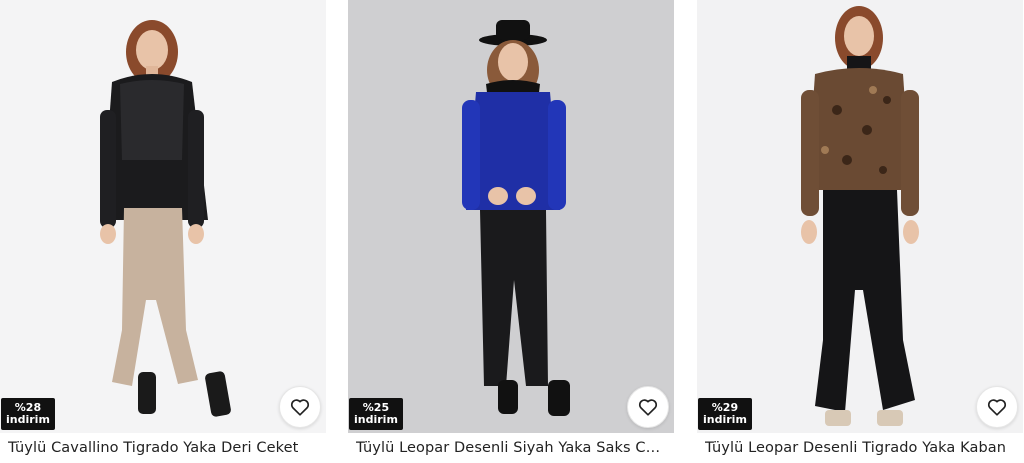 This screenshot has width=1024, height=463. Describe the element at coordinates (861, 448) in the screenshot. I see `product-title: Tüylü Leopar Desenli Tigrado Yaka Kaban` at that location.